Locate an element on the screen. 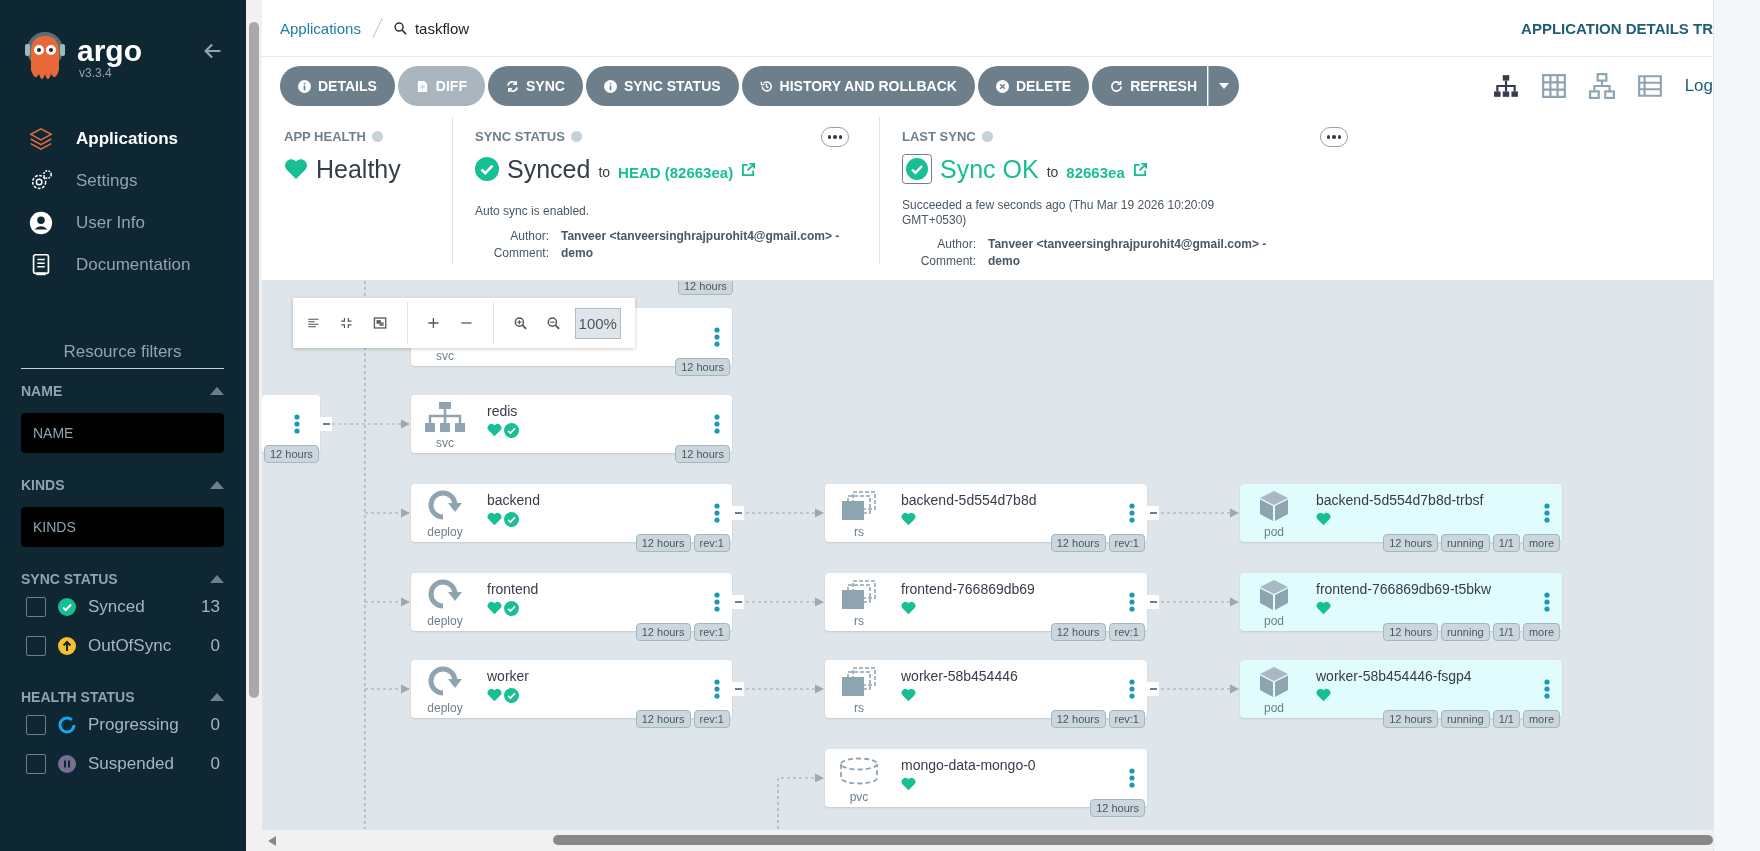 The image size is (1760, 851). zoom-level: 100% is located at coordinates (597, 323).